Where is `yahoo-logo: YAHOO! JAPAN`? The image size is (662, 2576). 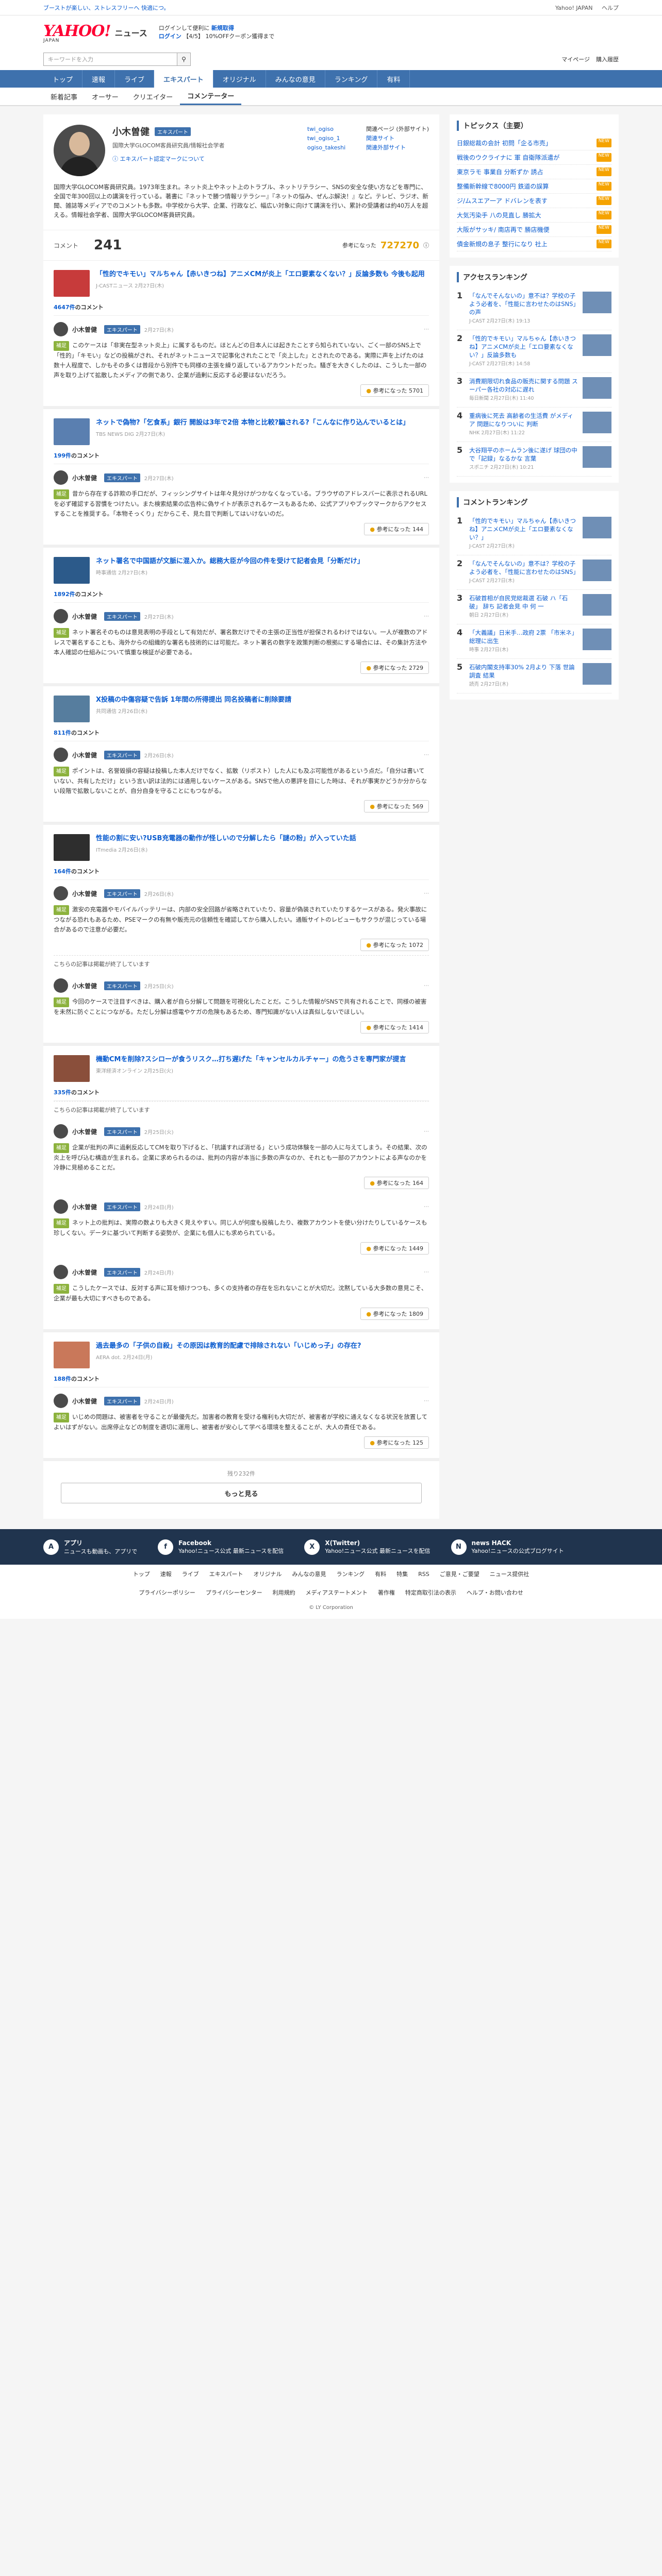 yahoo-logo: YAHOO! JAPAN is located at coordinates (77, 32).